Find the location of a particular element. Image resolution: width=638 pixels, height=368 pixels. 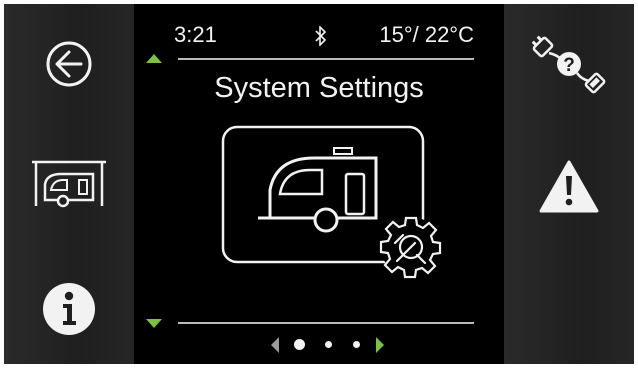

next-page-arrow is located at coordinates (380, 345).